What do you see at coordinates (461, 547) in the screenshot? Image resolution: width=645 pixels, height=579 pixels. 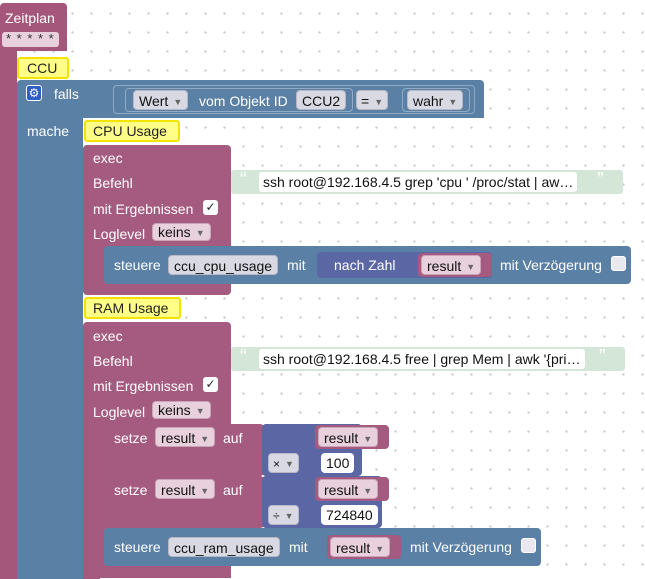 I see `ram-delay-label: mit Verzögerung` at bounding box center [461, 547].